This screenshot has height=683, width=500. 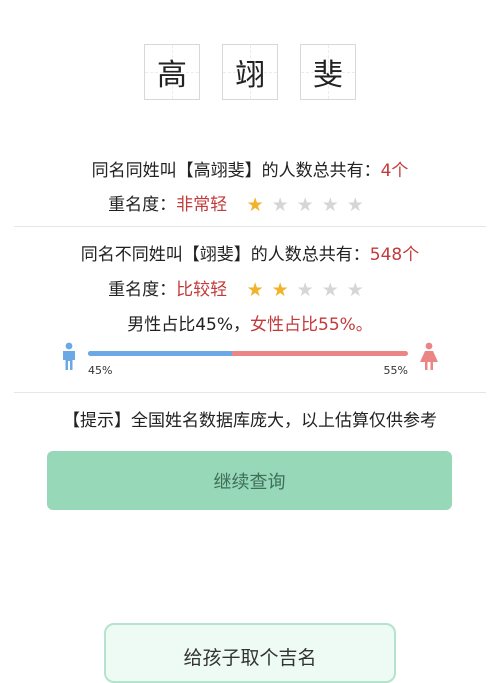 What do you see at coordinates (250, 653) in the screenshot?
I see `name-child-button: 给孩子取个吉名` at bounding box center [250, 653].